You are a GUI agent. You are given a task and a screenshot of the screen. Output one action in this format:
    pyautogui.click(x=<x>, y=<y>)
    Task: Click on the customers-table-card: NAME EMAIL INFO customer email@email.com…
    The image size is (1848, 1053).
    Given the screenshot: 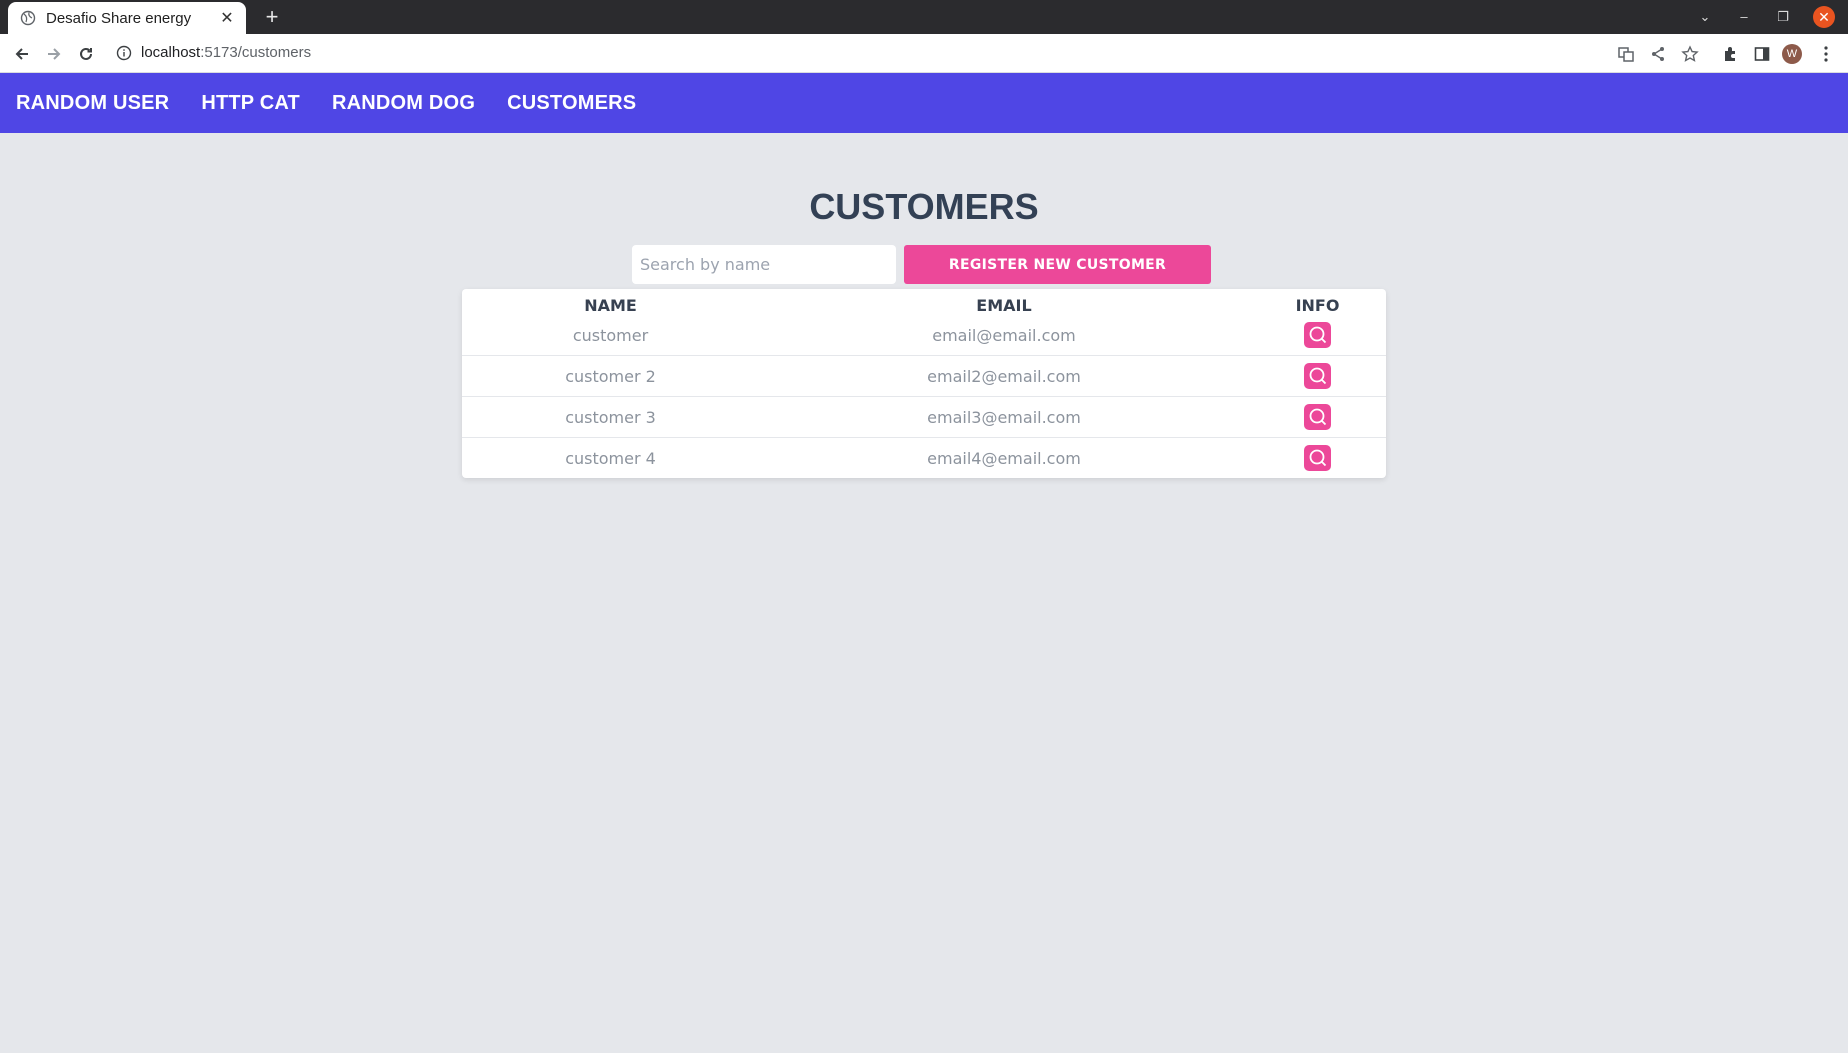 What is the action you would take?
    pyautogui.click(x=924, y=383)
    